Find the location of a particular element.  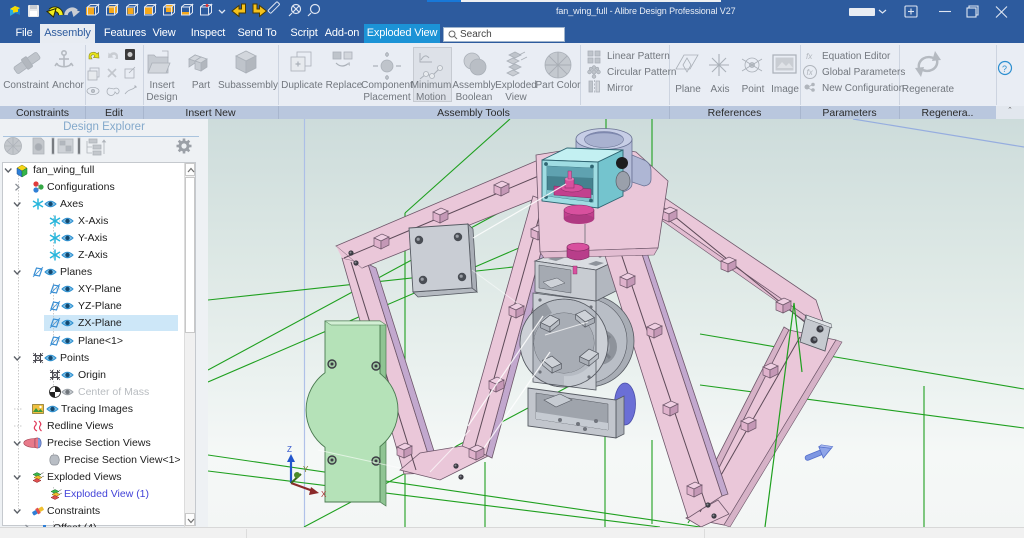

svg-text: X is located at coordinates (324, 494).